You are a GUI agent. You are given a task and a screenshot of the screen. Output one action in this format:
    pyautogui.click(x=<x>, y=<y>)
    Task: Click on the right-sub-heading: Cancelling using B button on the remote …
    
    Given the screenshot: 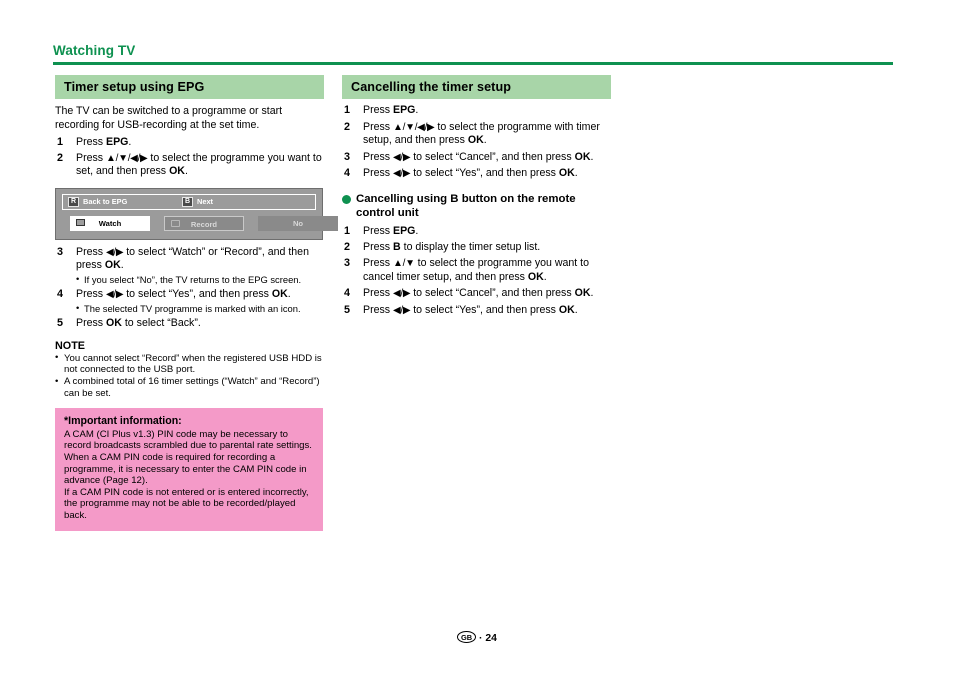 What is the action you would take?
    pyautogui.click(x=476, y=206)
    